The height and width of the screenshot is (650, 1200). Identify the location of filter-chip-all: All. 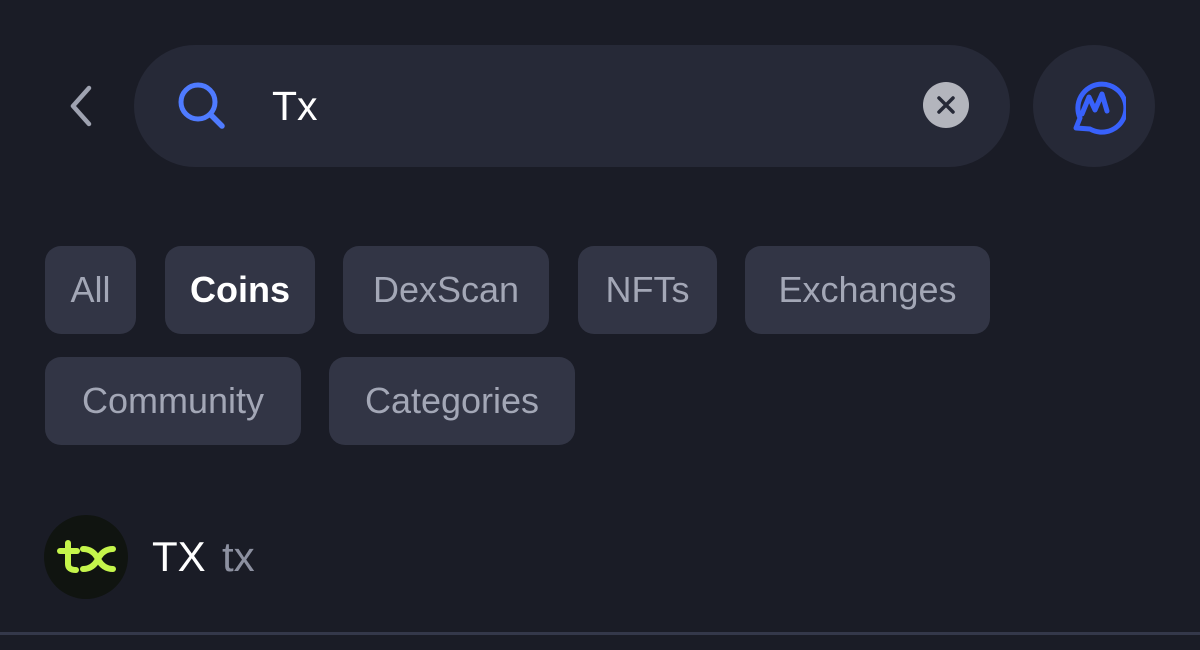
(90, 290).